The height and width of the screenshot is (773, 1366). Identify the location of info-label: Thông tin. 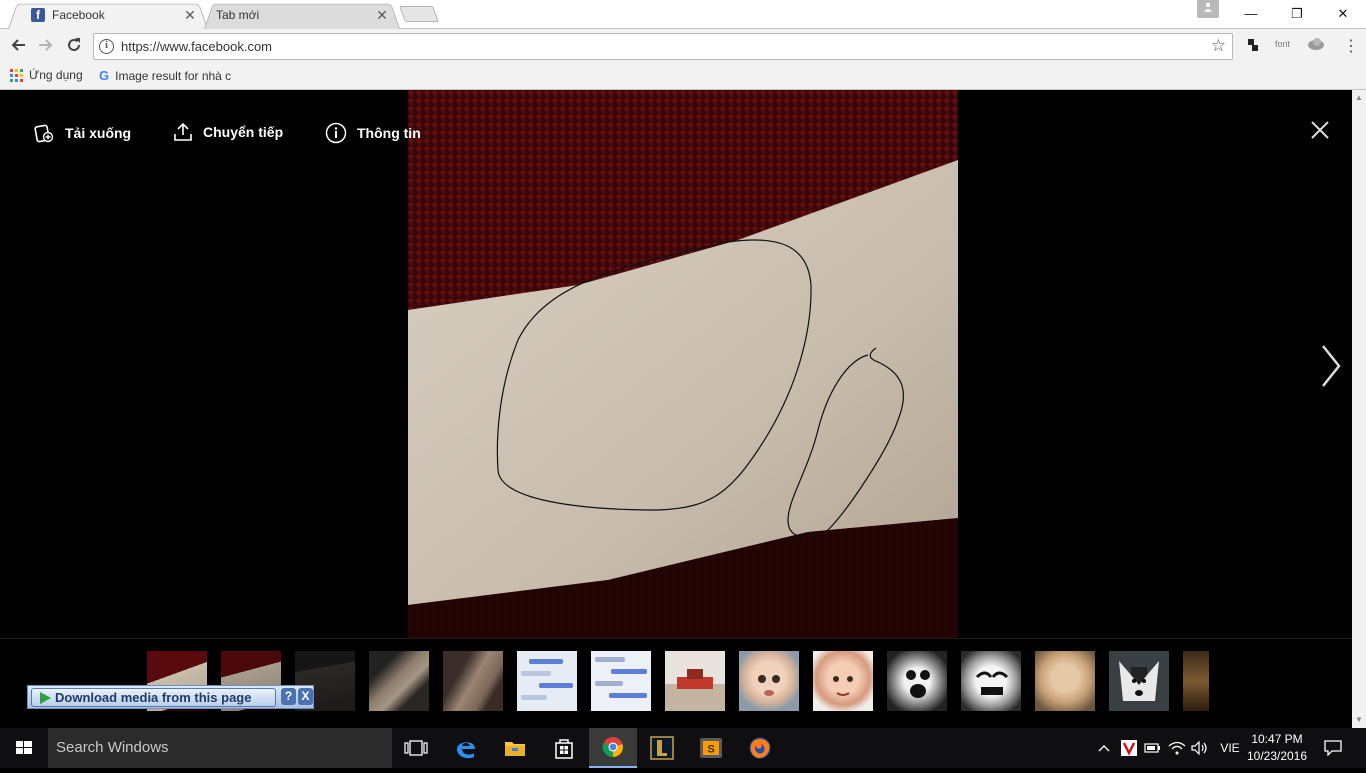
(389, 133).